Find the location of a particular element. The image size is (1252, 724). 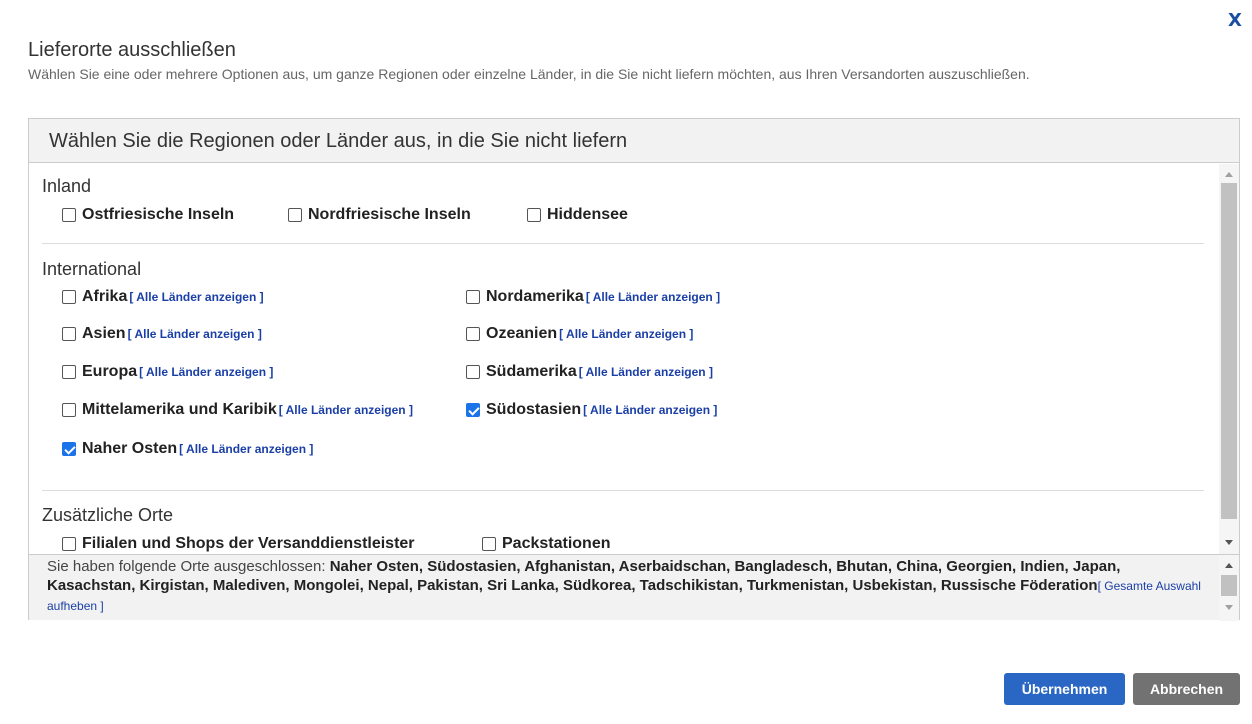

option-nordfriesische-inseln: Nordfriesische Inseln is located at coordinates (379, 215).